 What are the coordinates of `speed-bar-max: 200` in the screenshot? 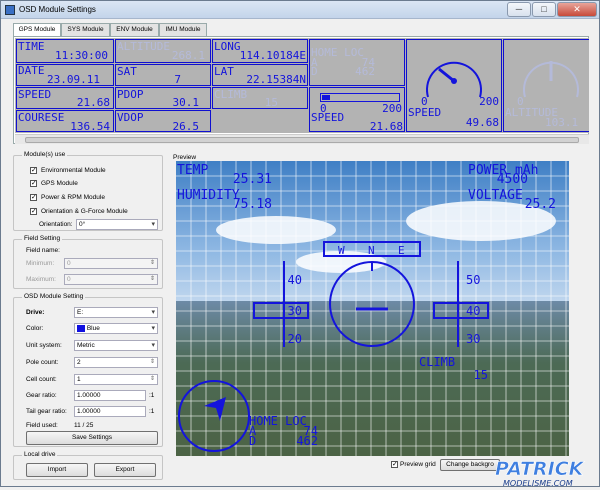 It's located at (392, 108).